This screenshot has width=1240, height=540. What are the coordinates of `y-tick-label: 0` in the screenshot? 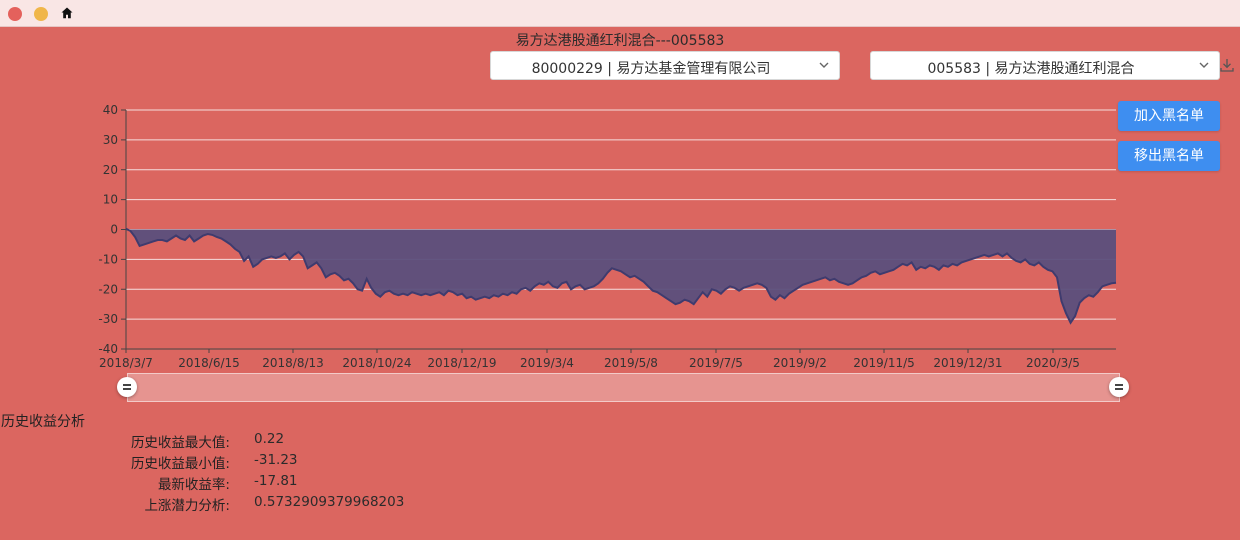 It's located at (114, 230).